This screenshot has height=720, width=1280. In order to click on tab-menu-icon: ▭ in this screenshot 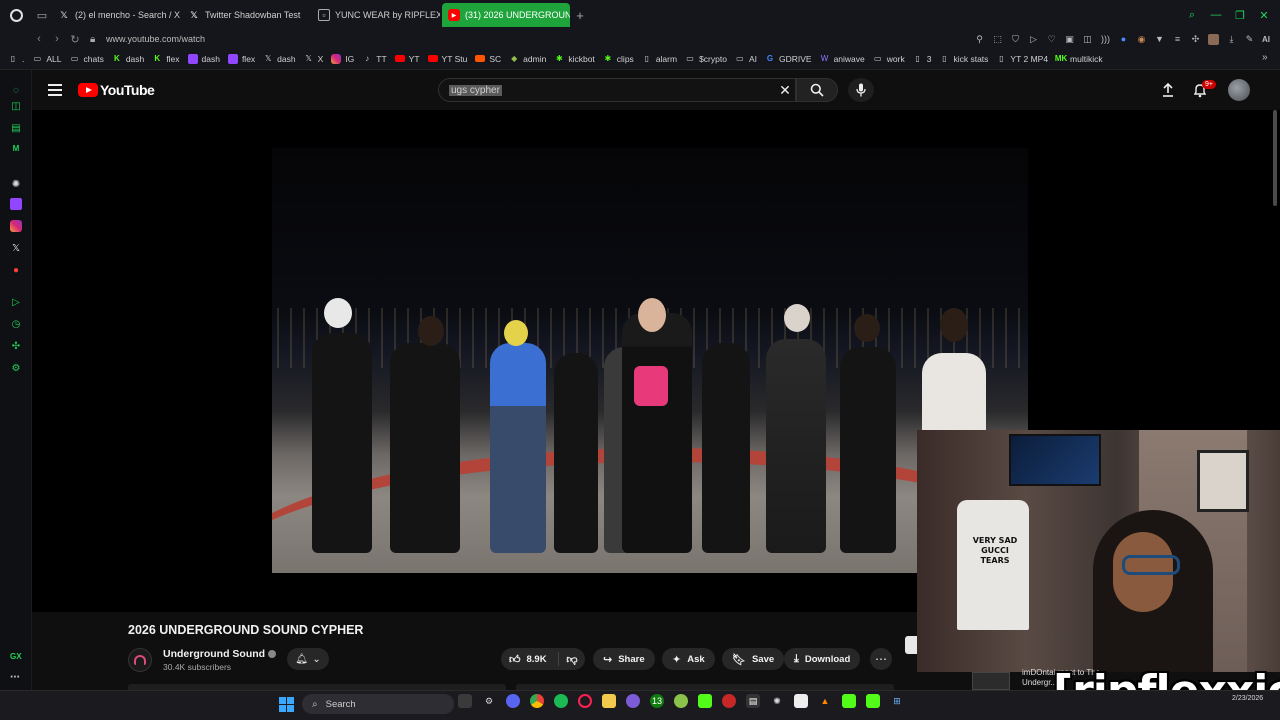, I will do `click(42, 15)`.